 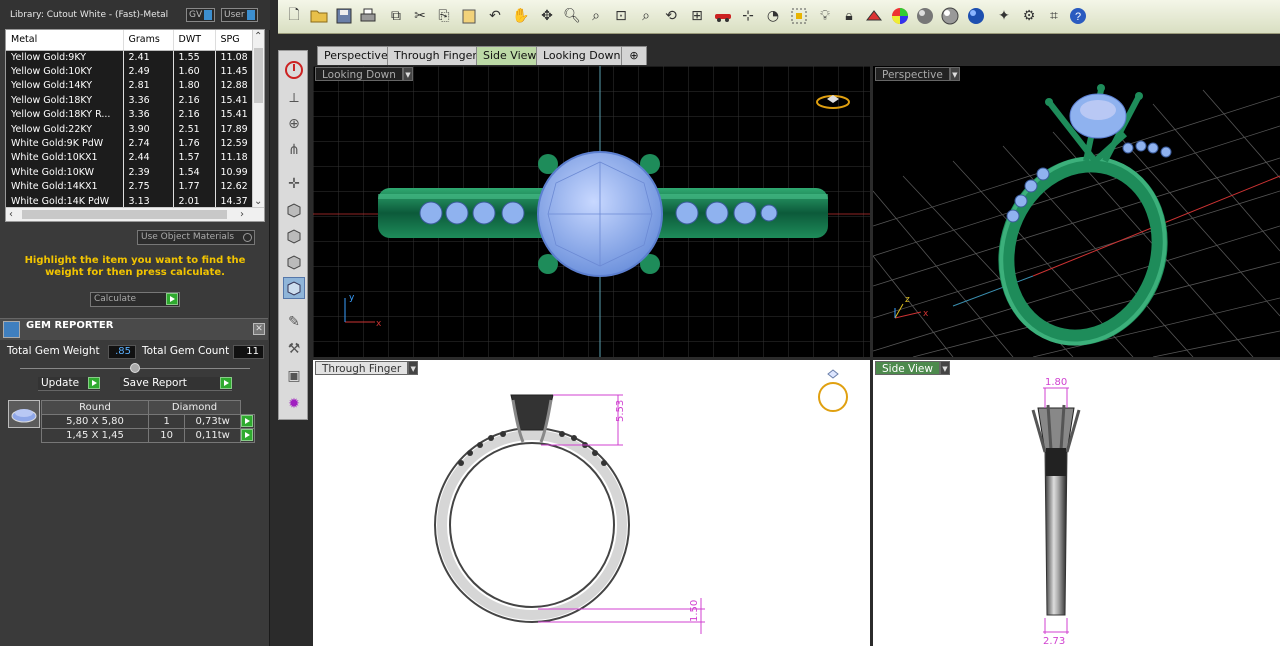 What do you see at coordinates (572, 16) in the screenshot?
I see `zoom-icon: 🔍︎` at bounding box center [572, 16].